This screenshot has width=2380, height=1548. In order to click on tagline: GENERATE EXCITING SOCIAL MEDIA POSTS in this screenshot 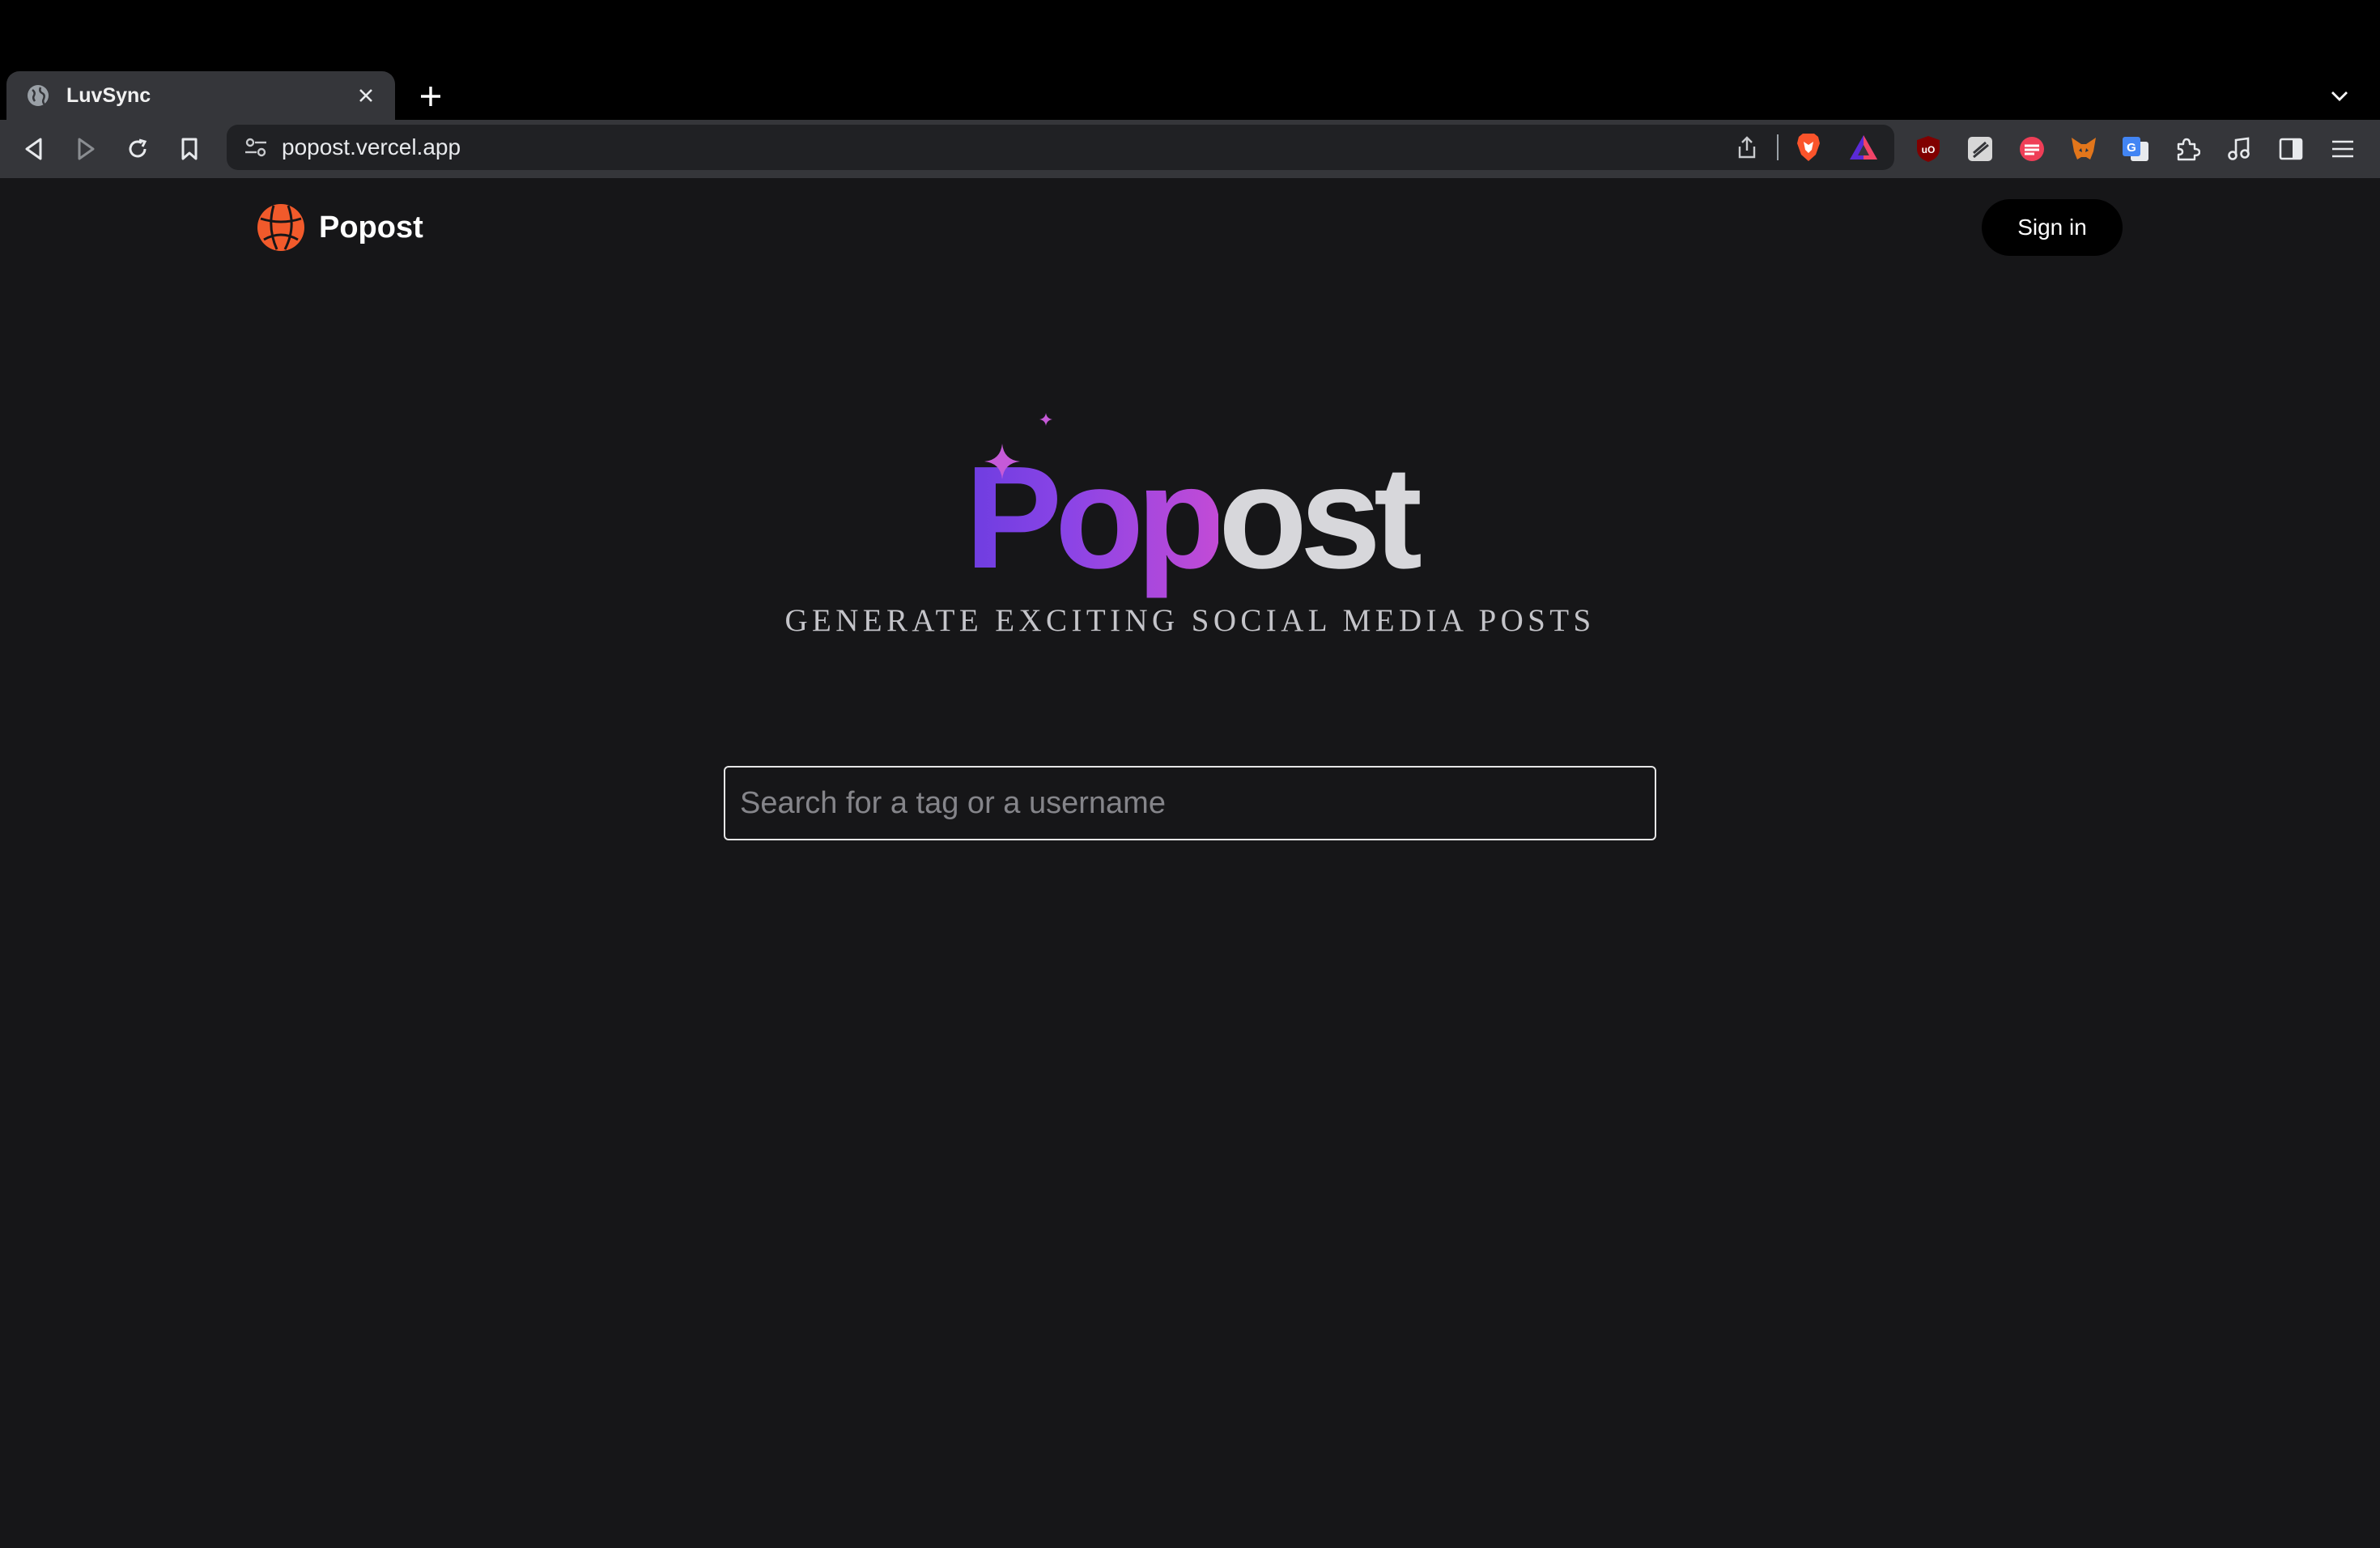, I will do `click(1190, 620)`.